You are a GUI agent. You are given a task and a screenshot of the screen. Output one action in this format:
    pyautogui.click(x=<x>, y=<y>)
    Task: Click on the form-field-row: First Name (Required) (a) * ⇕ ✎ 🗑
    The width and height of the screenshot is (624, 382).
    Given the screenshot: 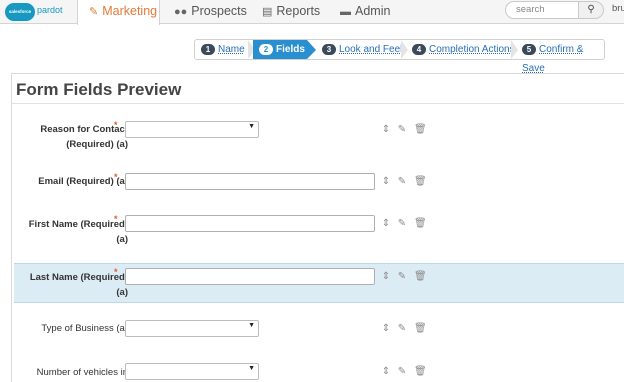 What is the action you would take?
    pyautogui.click(x=319, y=228)
    